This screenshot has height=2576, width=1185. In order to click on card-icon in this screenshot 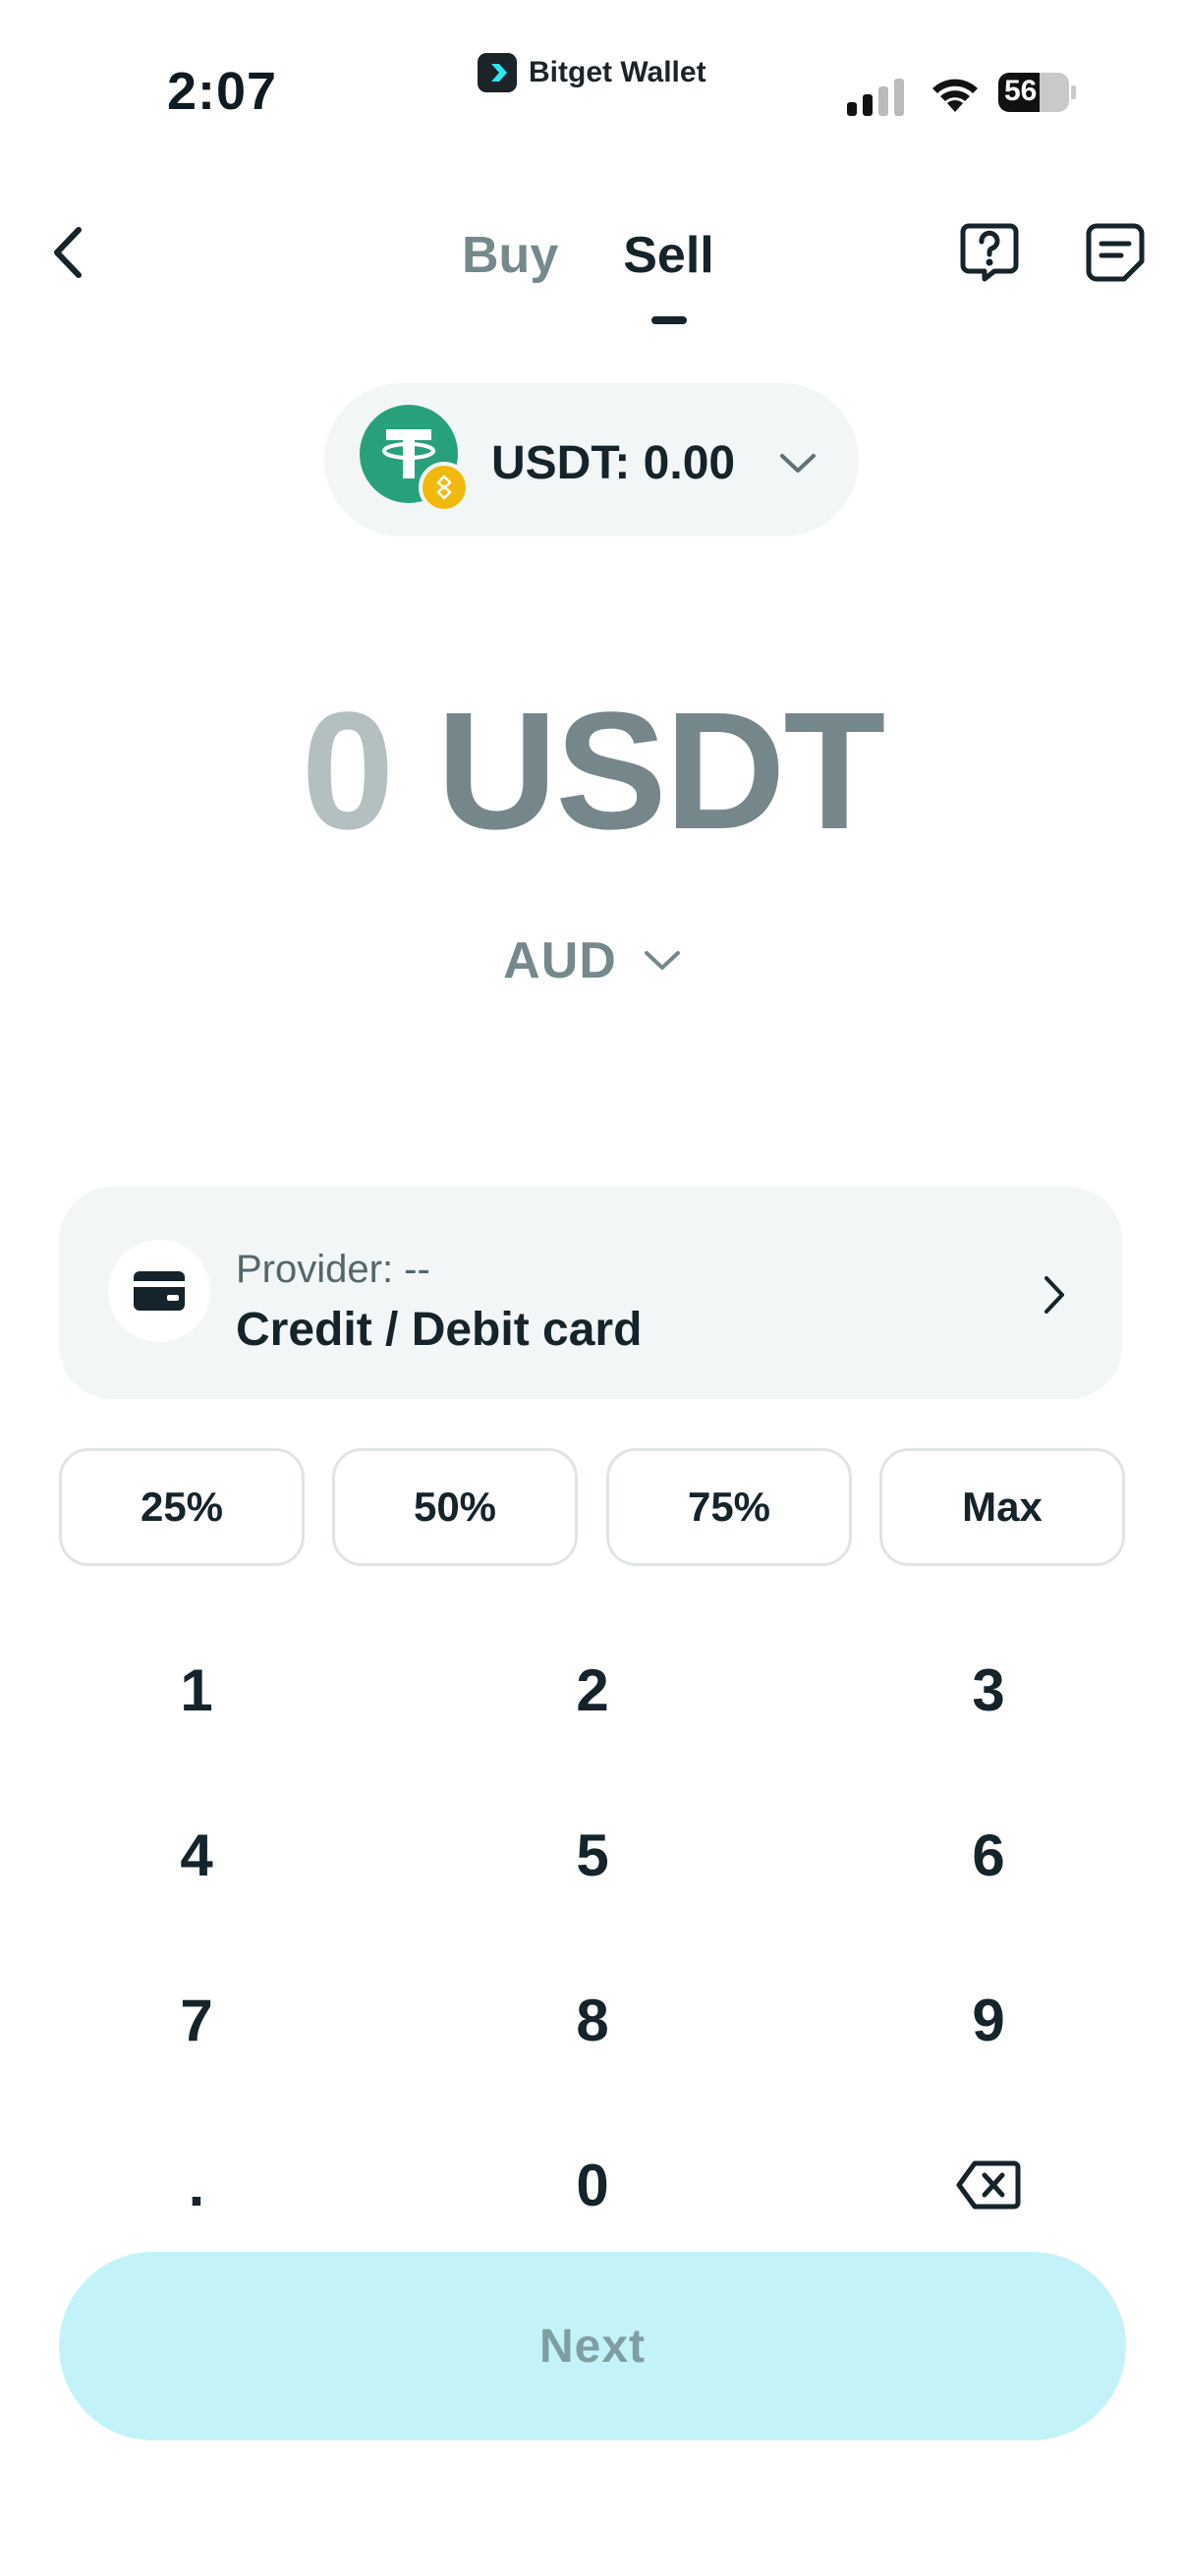, I will do `click(160, 1291)`.